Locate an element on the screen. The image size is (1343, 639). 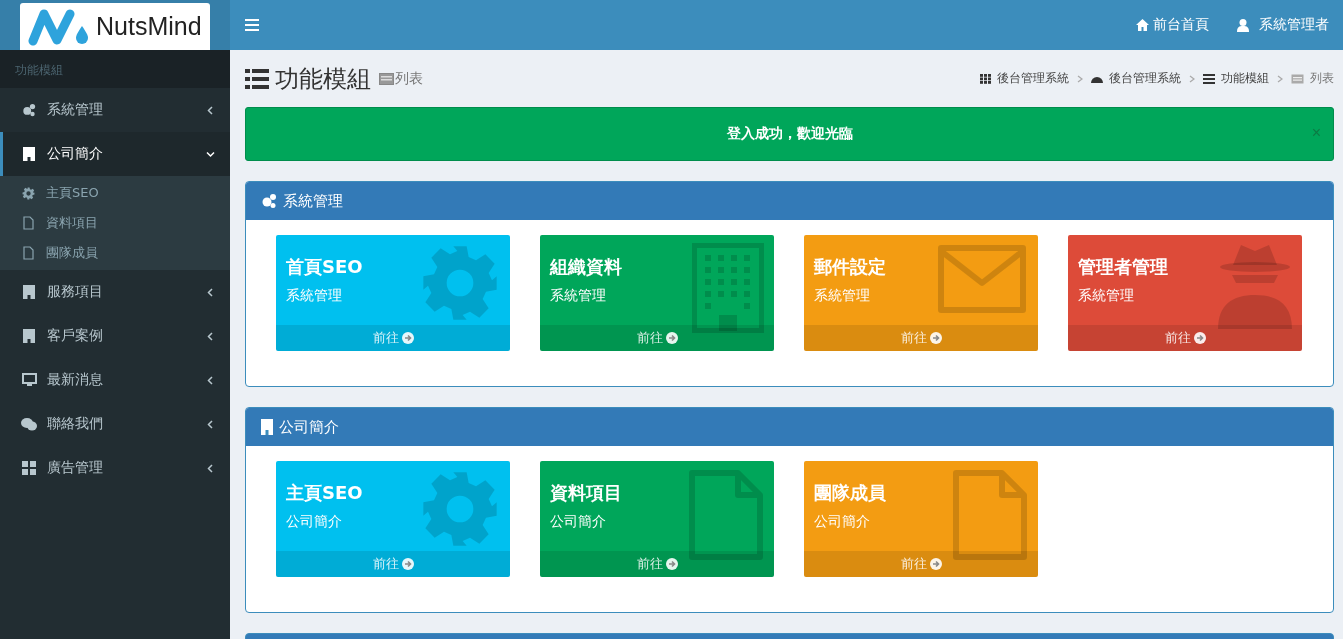
alert-message: 登入成功，歡迎光臨 is located at coordinates (789, 134).